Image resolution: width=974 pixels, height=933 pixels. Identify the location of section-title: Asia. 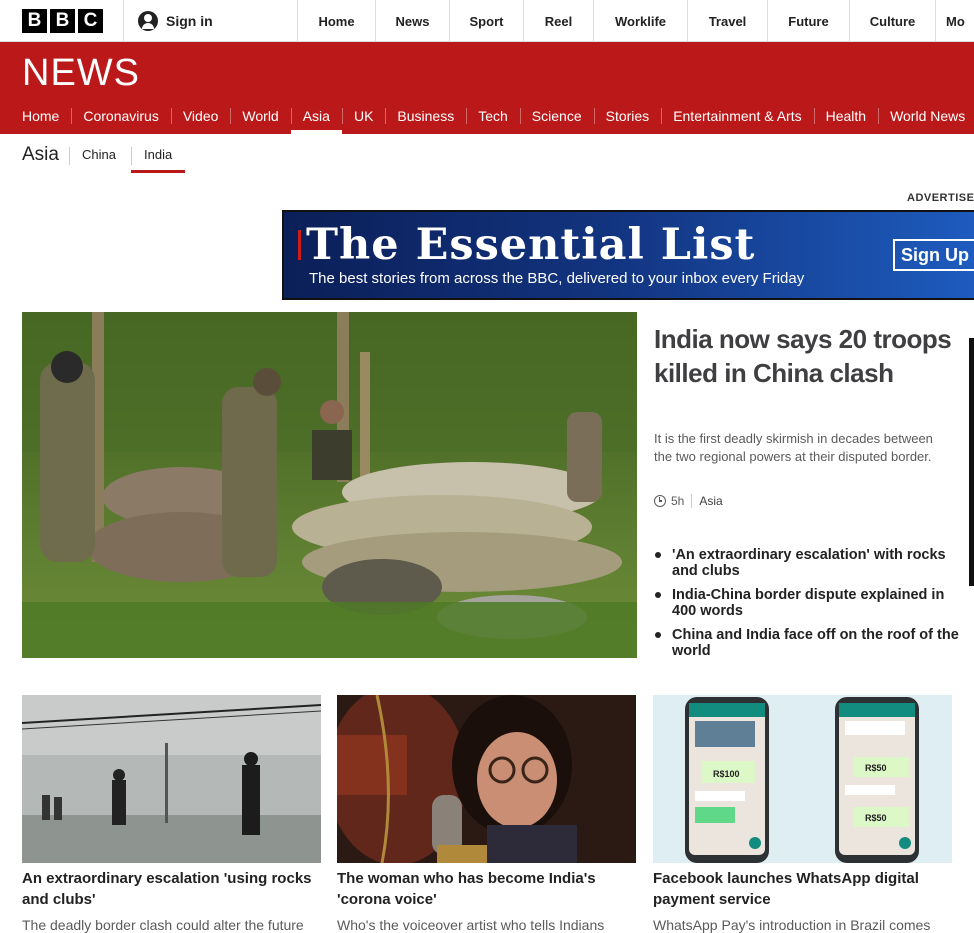
(40, 155).